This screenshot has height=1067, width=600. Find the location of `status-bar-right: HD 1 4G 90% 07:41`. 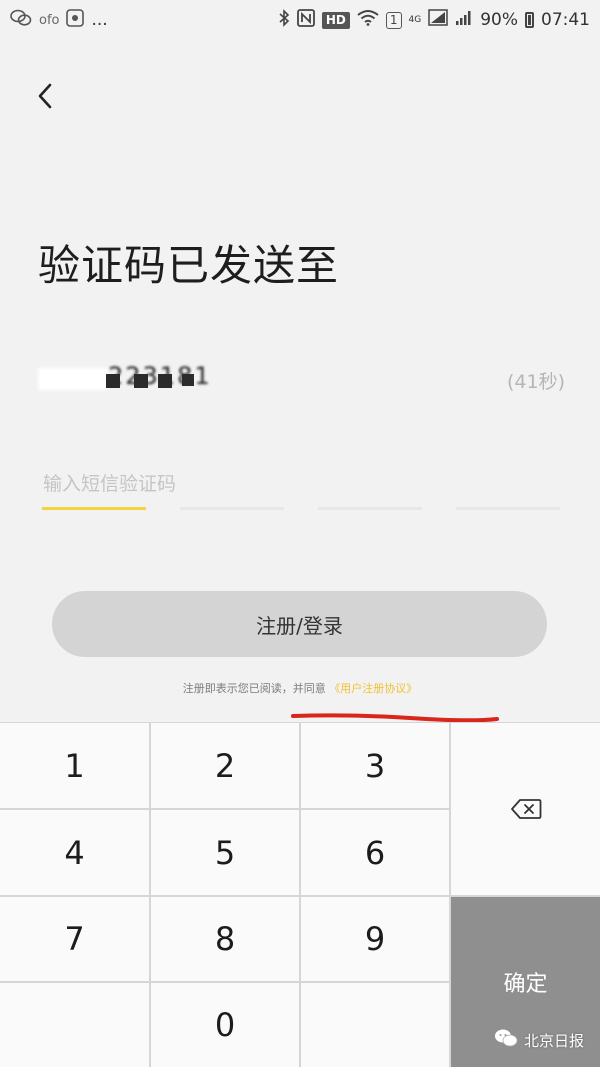

status-bar-right: HD 1 4G 90% 07:41 is located at coordinates (434, 20).